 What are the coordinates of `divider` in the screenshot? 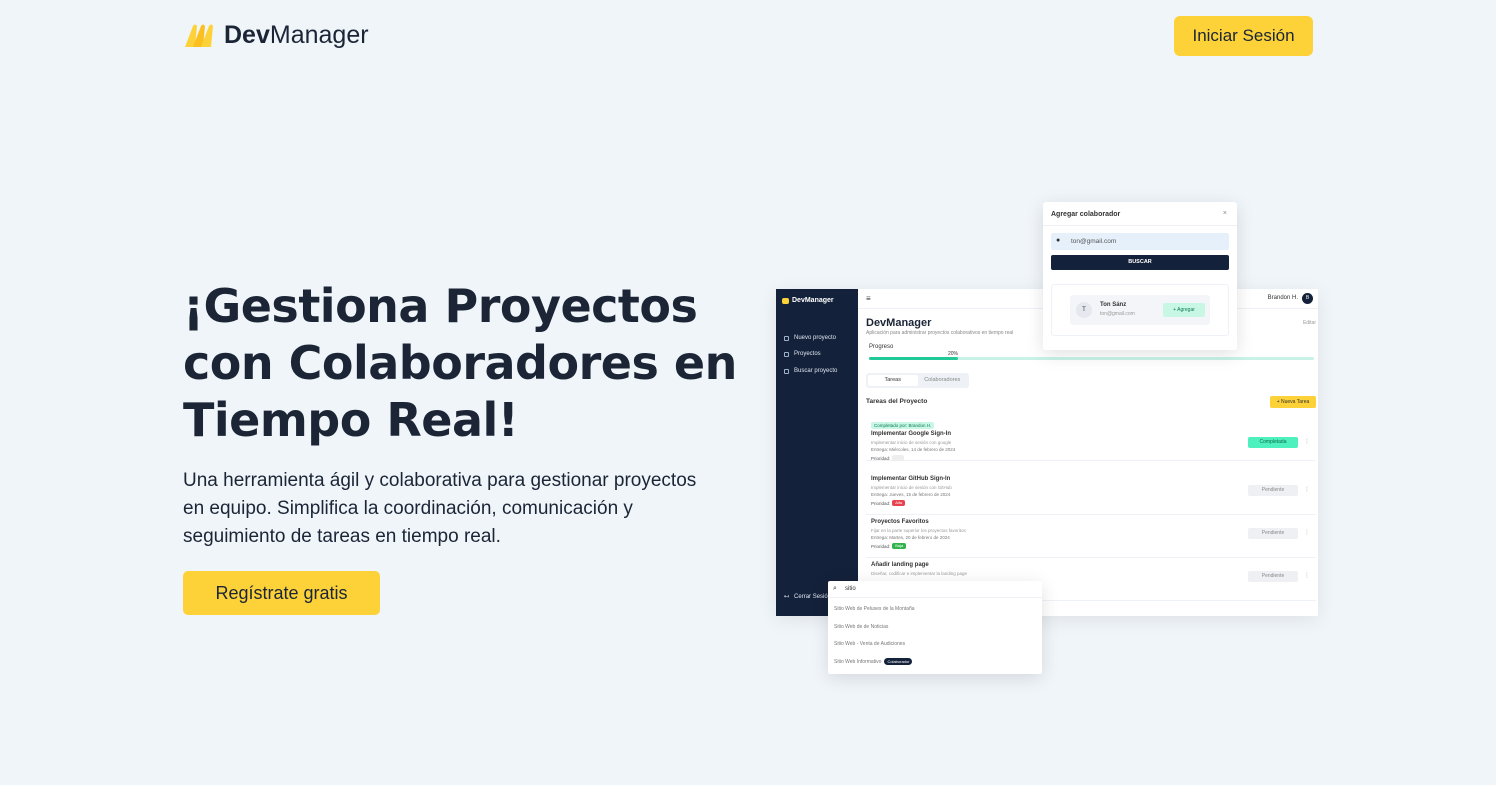 It's located at (1140, 225).